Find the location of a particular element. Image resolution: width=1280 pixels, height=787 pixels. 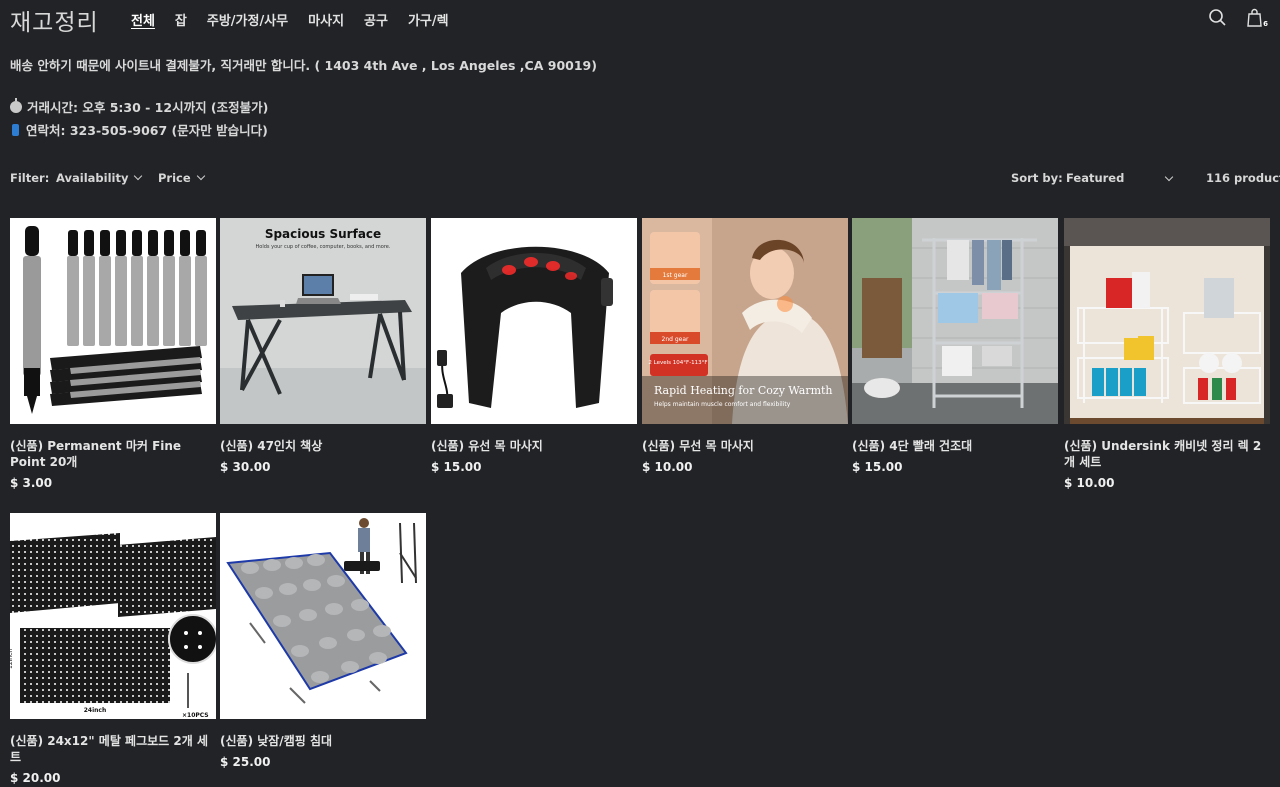

phone-icon is located at coordinates (15, 130).